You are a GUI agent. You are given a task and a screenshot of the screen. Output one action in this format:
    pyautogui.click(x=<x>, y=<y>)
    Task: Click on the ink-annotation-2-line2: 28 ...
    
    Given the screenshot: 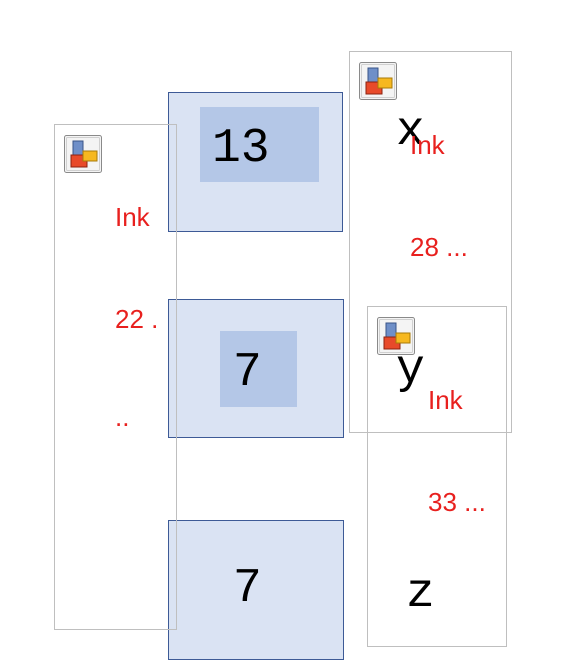 What is the action you would take?
    pyautogui.click(x=439, y=247)
    